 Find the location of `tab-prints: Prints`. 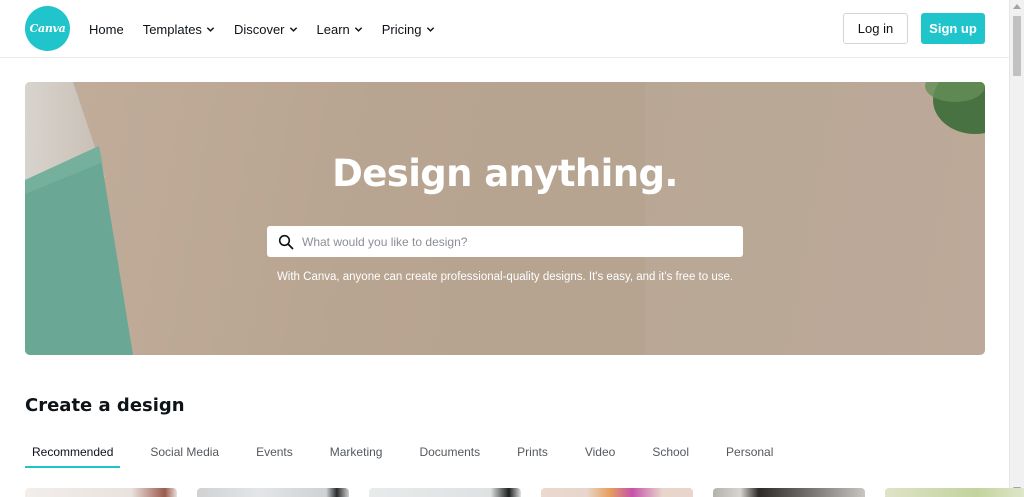

tab-prints: Prints is located at coordinates (532, 456).